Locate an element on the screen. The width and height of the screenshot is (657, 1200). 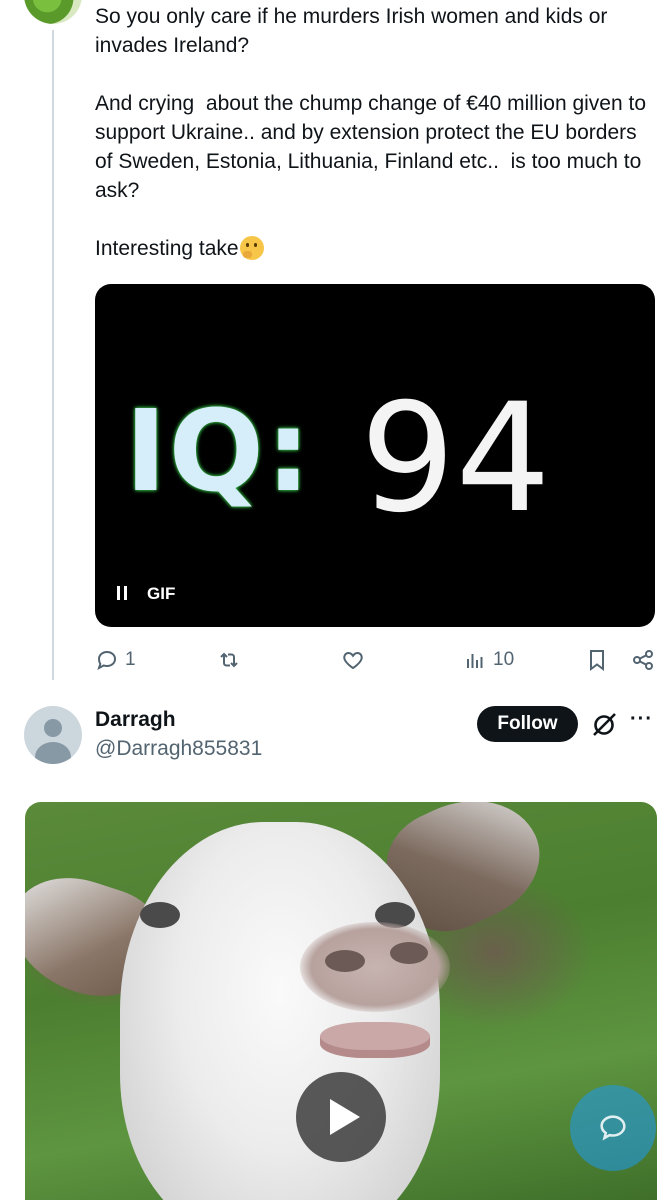
gif-iq-value: 94 is located at coordinates (455, 459).